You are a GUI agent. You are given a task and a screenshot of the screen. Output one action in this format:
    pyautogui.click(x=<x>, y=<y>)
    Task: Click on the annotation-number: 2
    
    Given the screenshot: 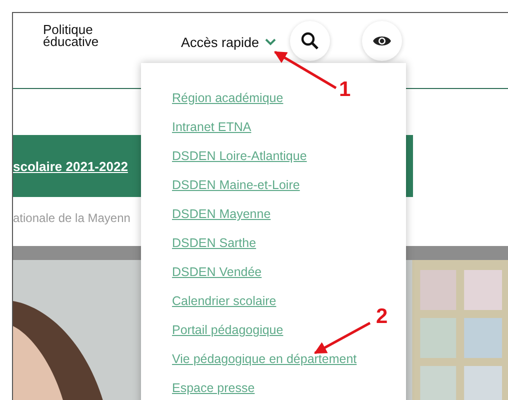 What is the action you would take?
    pyautogui.click(x=382, y=317)
    